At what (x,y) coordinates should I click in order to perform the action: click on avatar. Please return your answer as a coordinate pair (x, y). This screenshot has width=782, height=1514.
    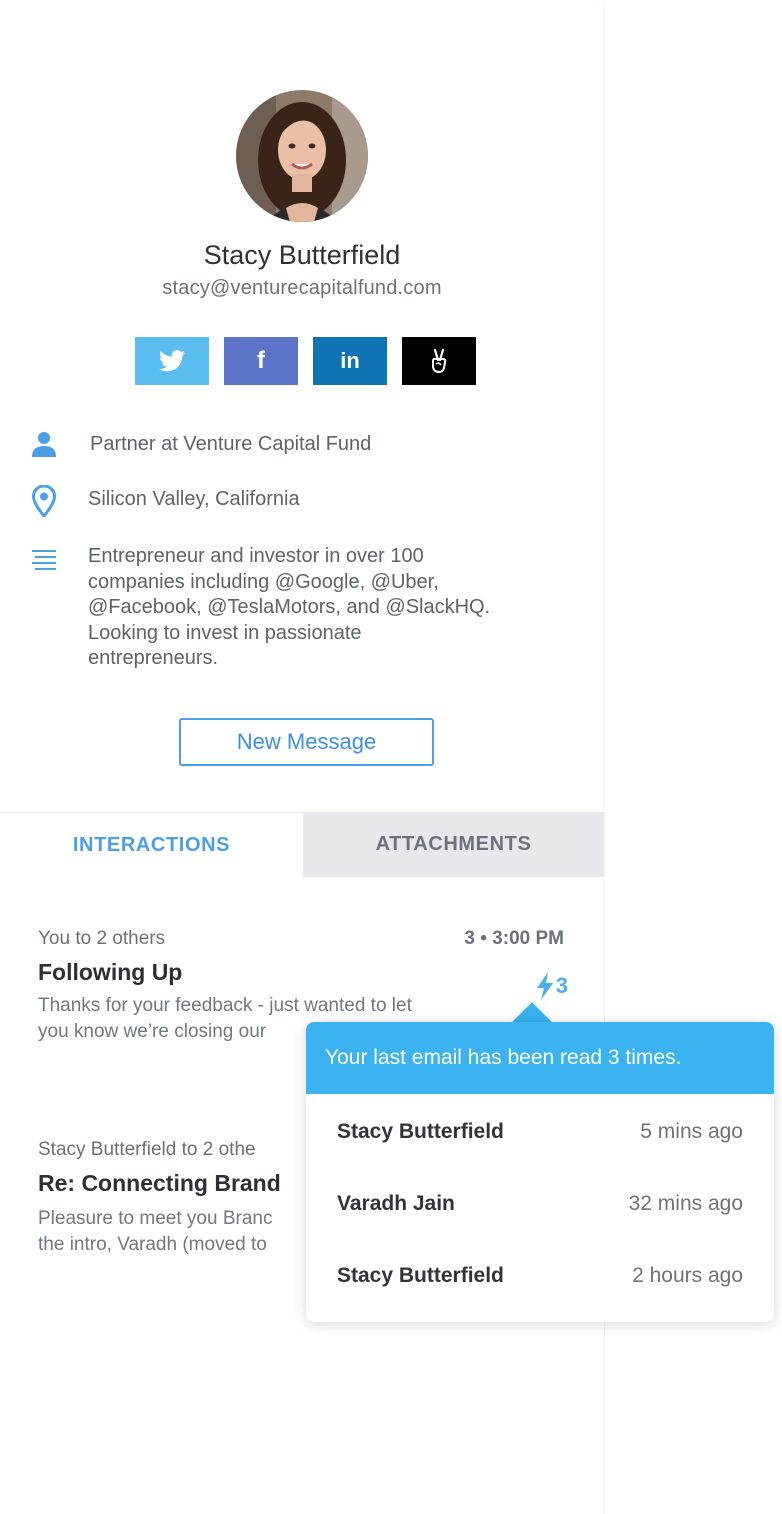
    Looking at the image, I should click on (302, 156).